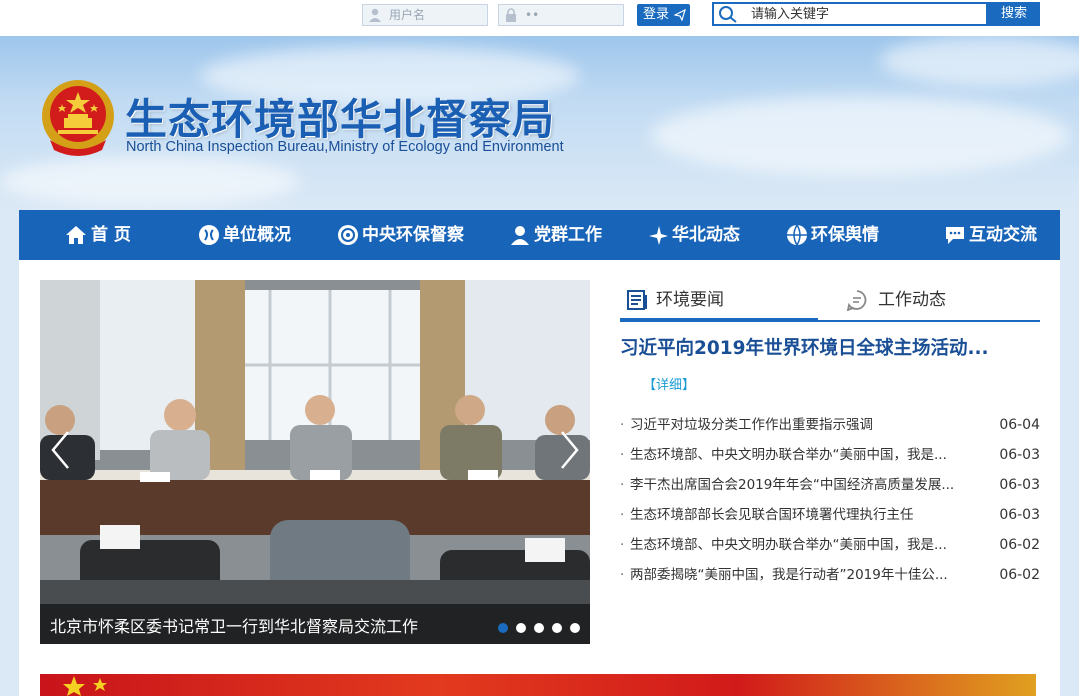  I want to click on news-tabs: 环境要闻 工作动态, so click(830, 301).